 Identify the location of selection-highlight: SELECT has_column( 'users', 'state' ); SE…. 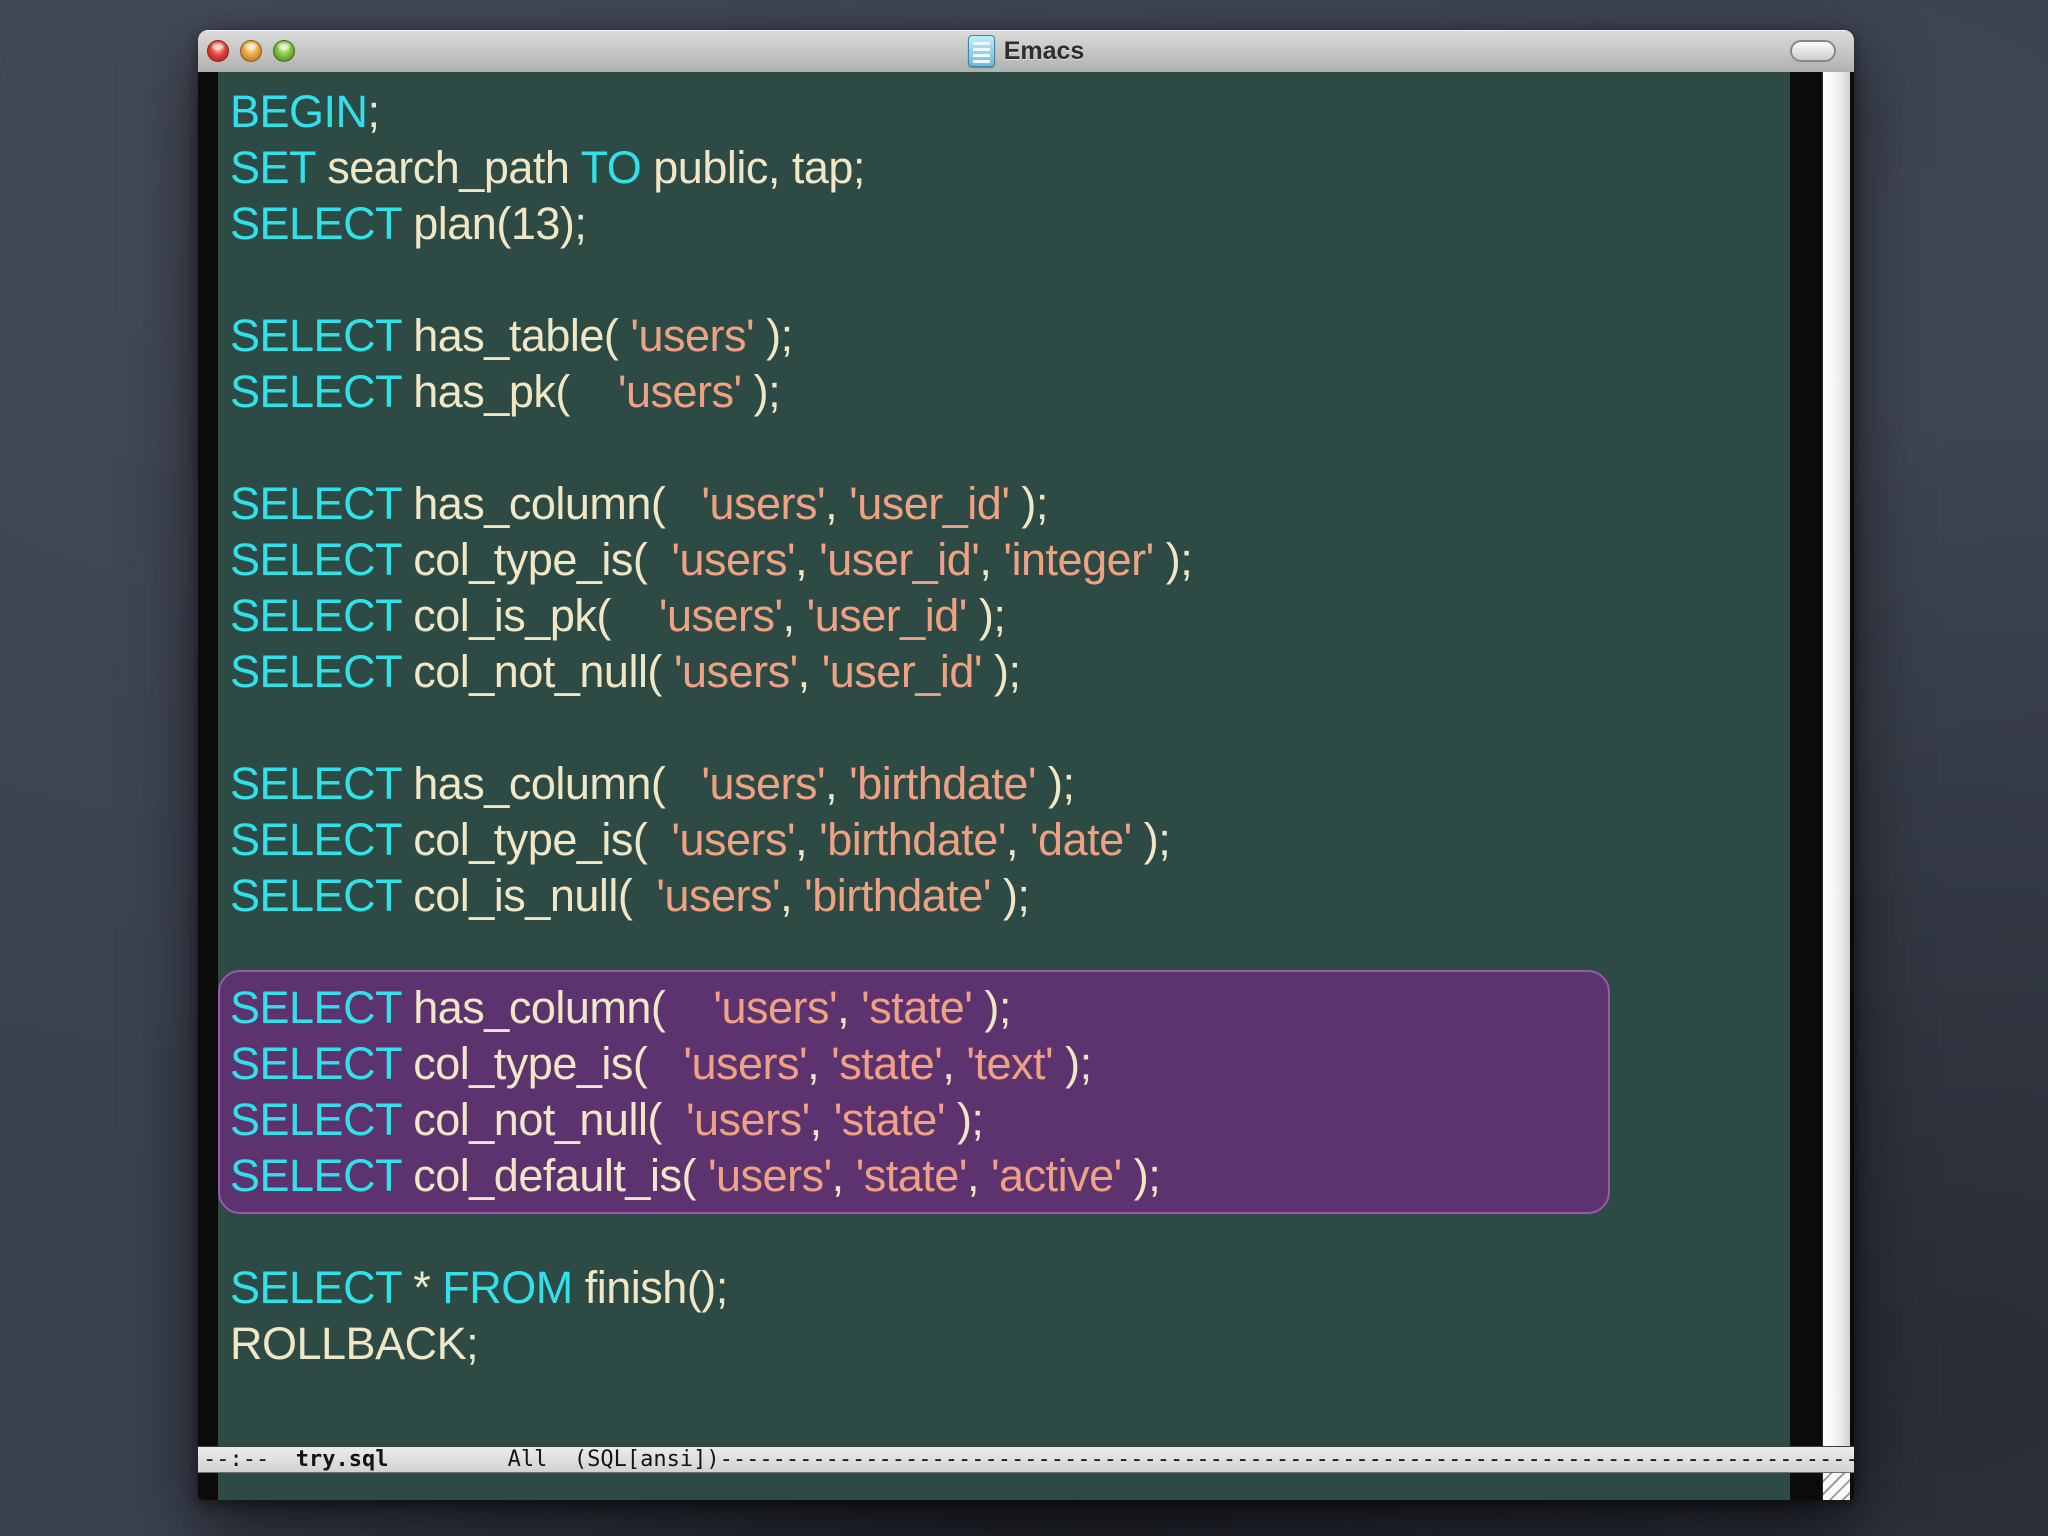
(914, 1092).